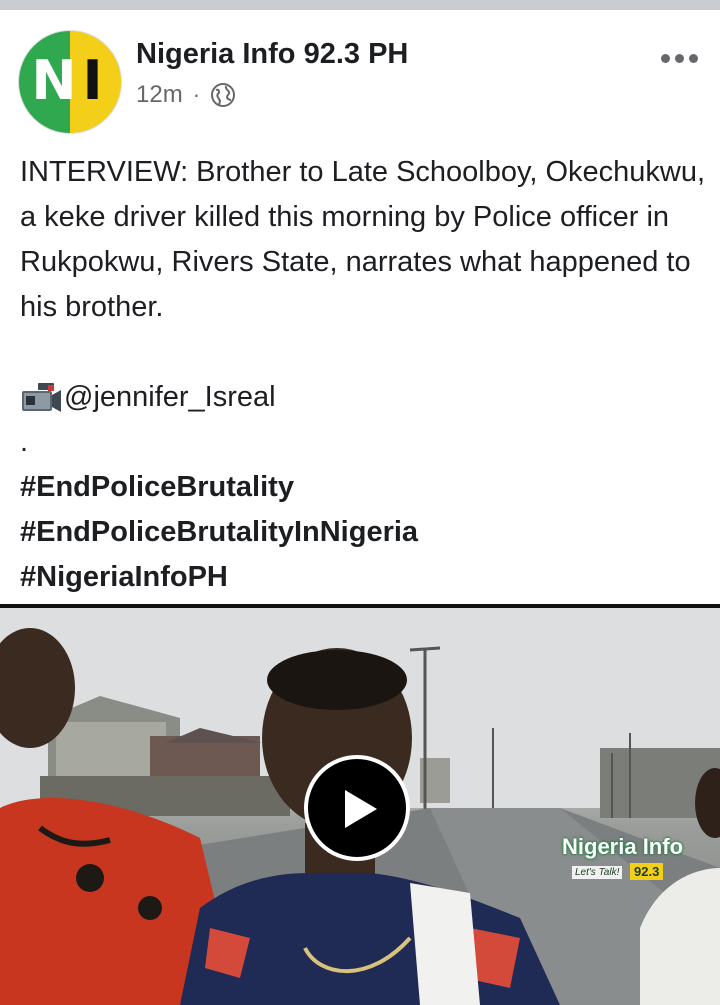  I want to click on credit-handle-link: @jennifer_Isreal, so click(170, 397).